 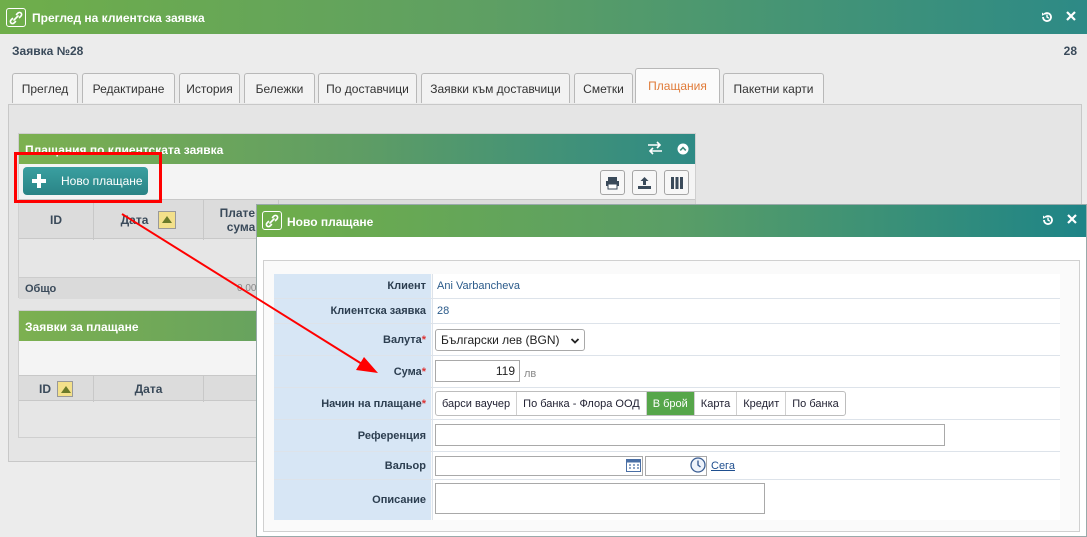 I want to click on req-col-date-header: Дата, so click(x=149, y=389).